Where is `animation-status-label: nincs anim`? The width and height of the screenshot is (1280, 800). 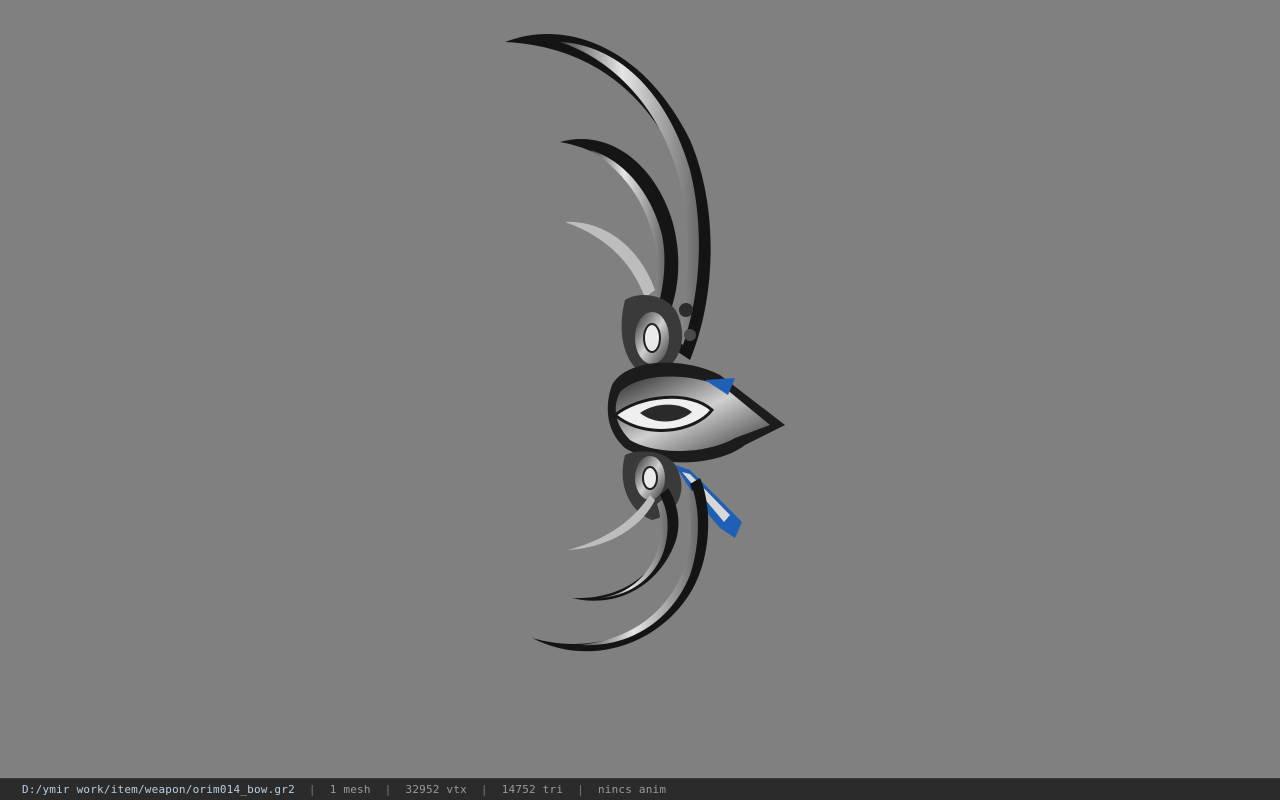 animation-status-label: nincs anim is located at coordinates (632, 789).